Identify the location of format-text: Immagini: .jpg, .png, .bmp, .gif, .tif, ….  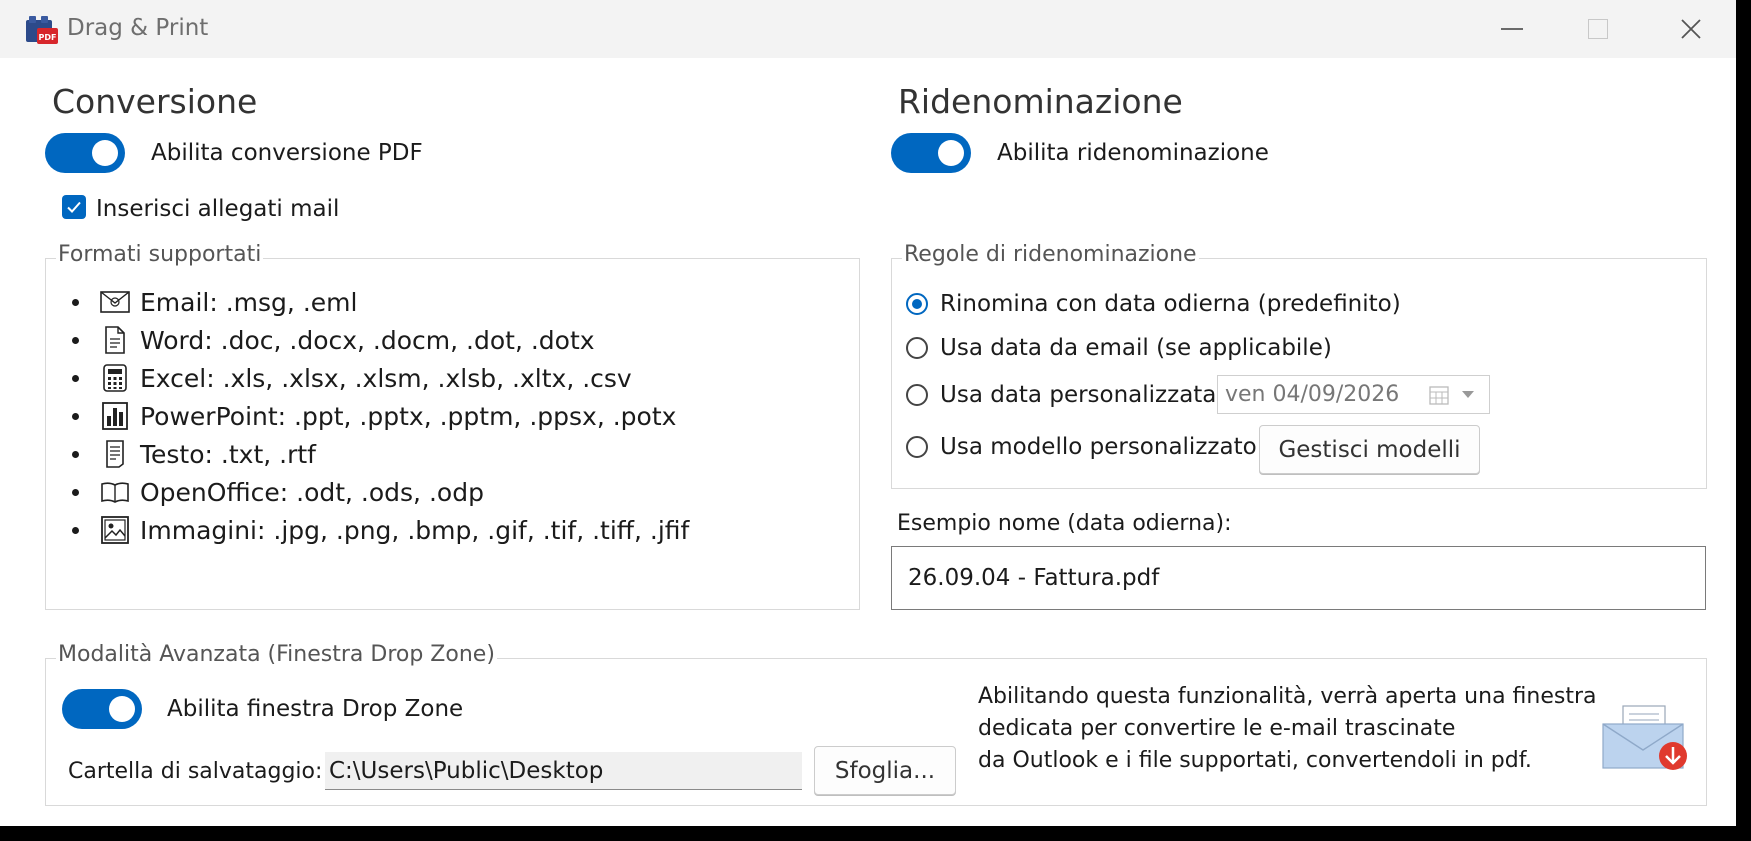
(415, 530).